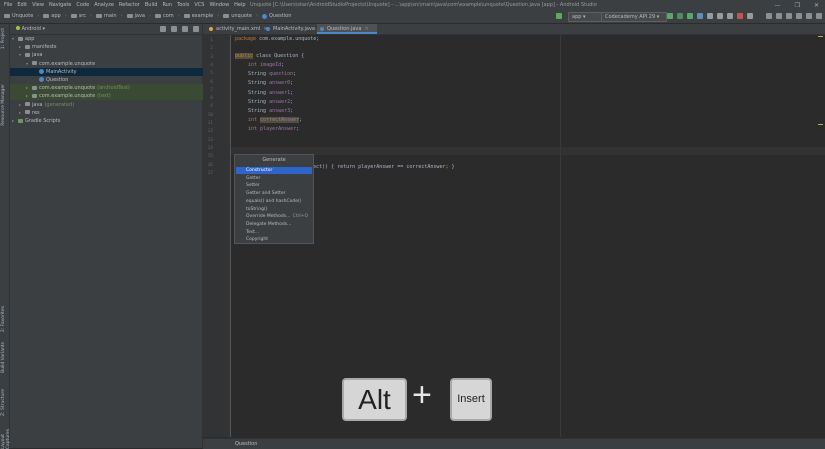 This screenshot has width=825, height=449. What do you see at coordinates (110, 47) in the screenshot?
I see `tree-item: ▸ manifests` at bounding box center [110, 47].